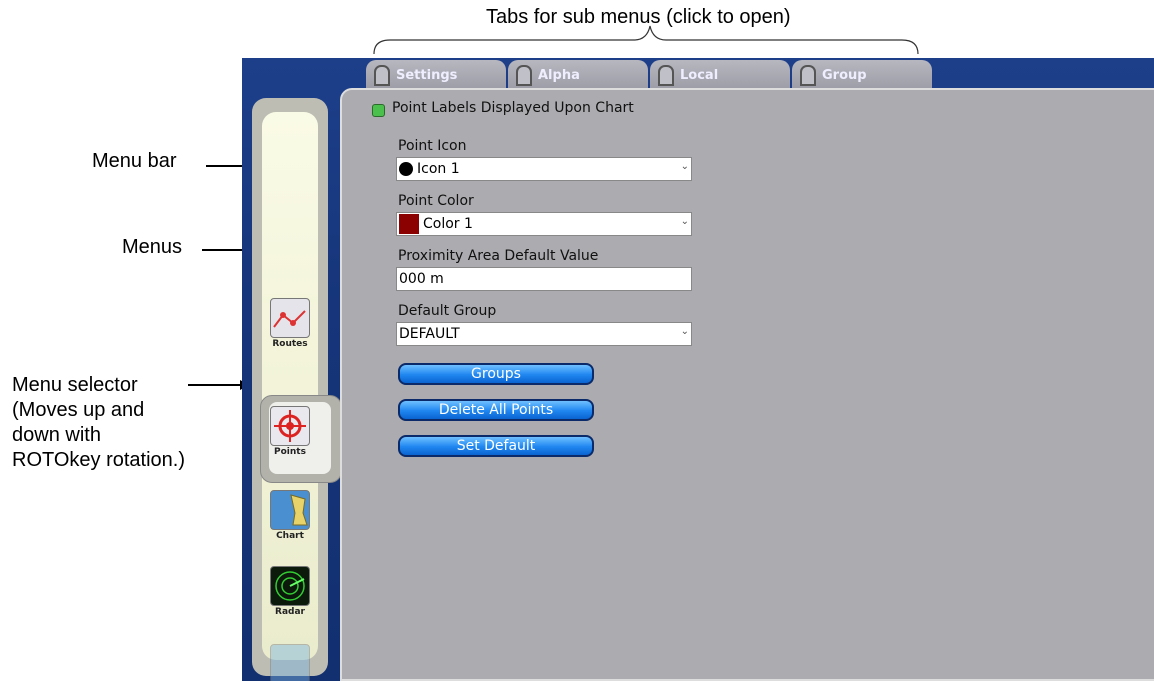  I want to click on selector-callout-line-1: Menu selector, so click(75, 385).